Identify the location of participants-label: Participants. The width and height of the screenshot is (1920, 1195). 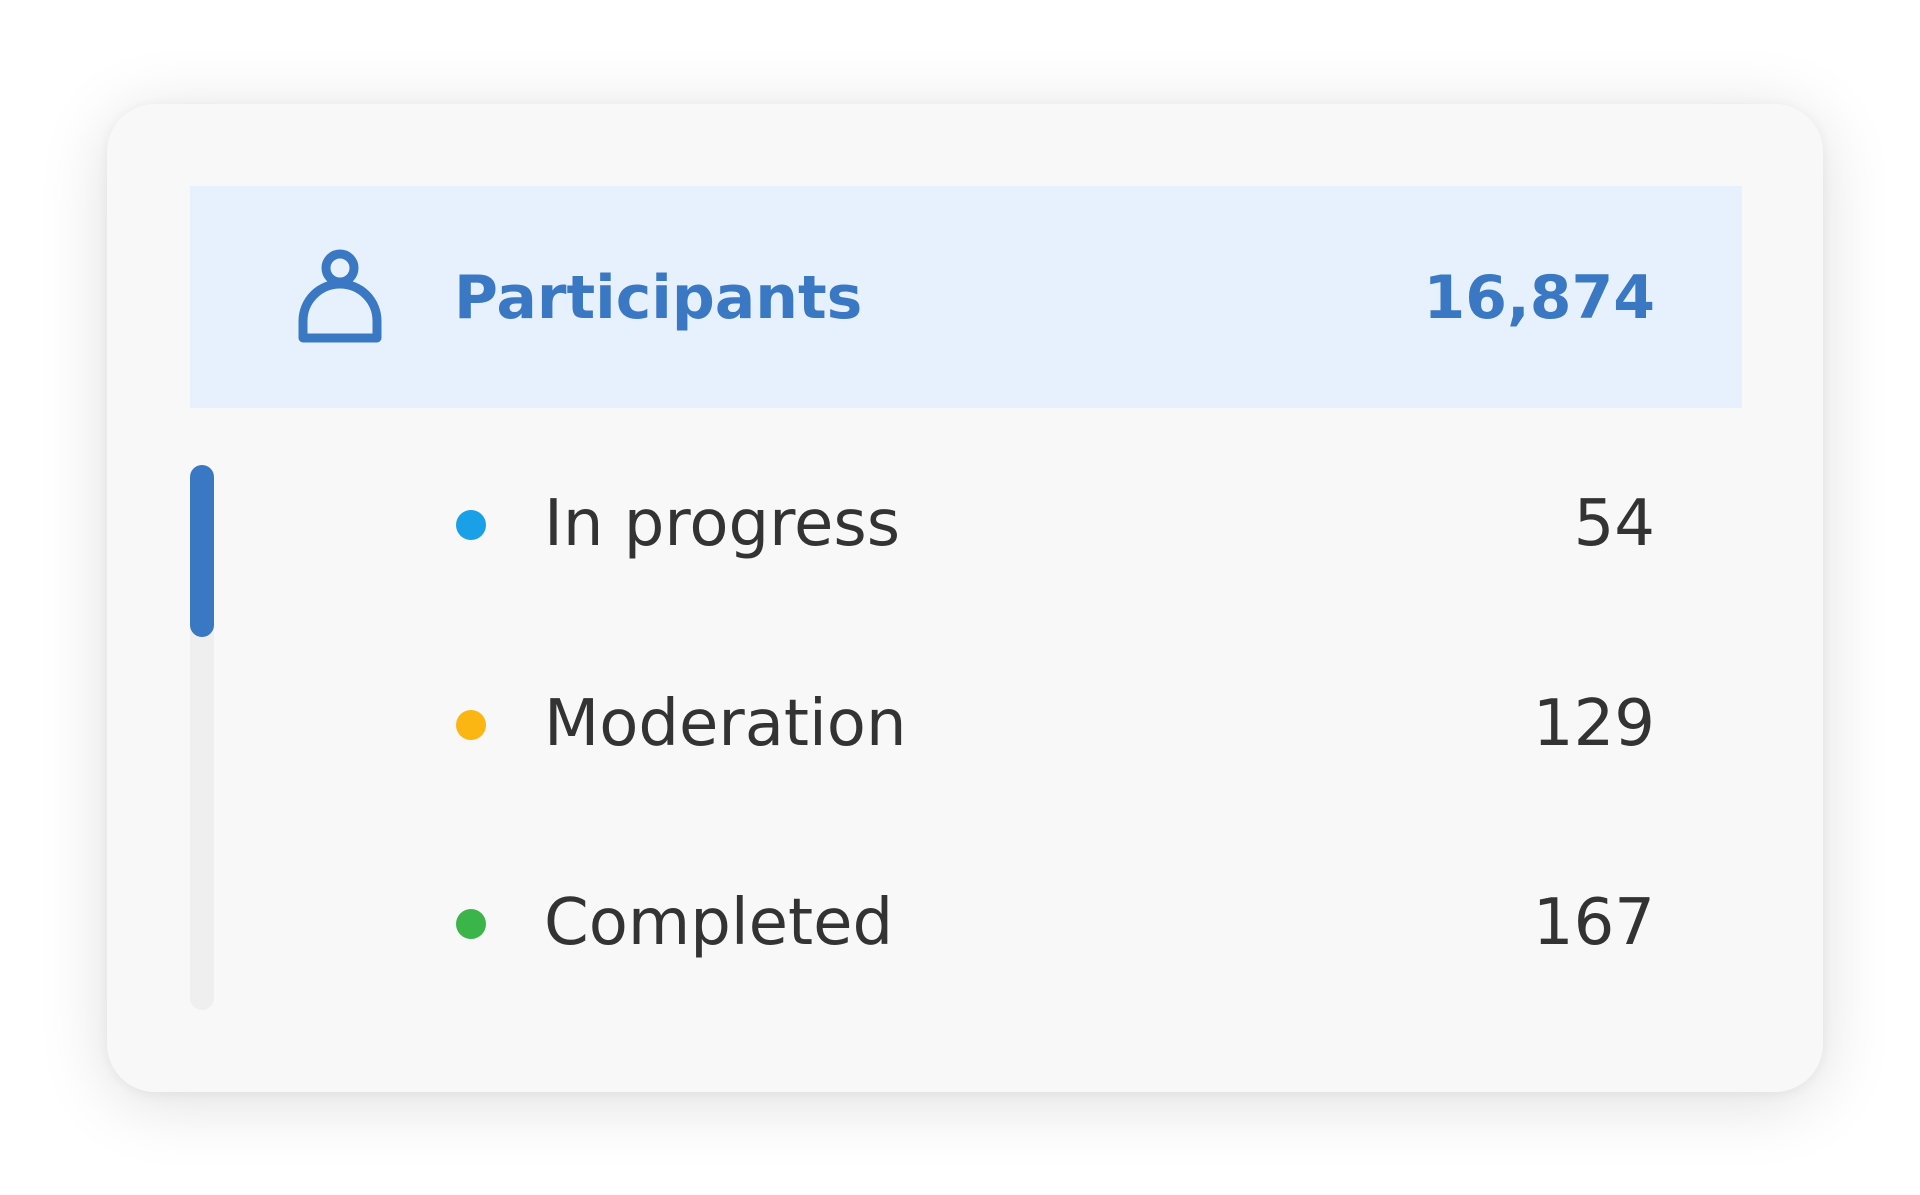
(658, 298).